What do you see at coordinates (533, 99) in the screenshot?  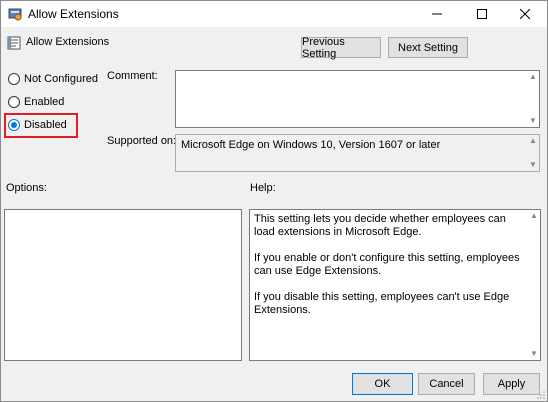 I see `comment-scrollbar: ▲ ▼` at bounding box center [533, 99].